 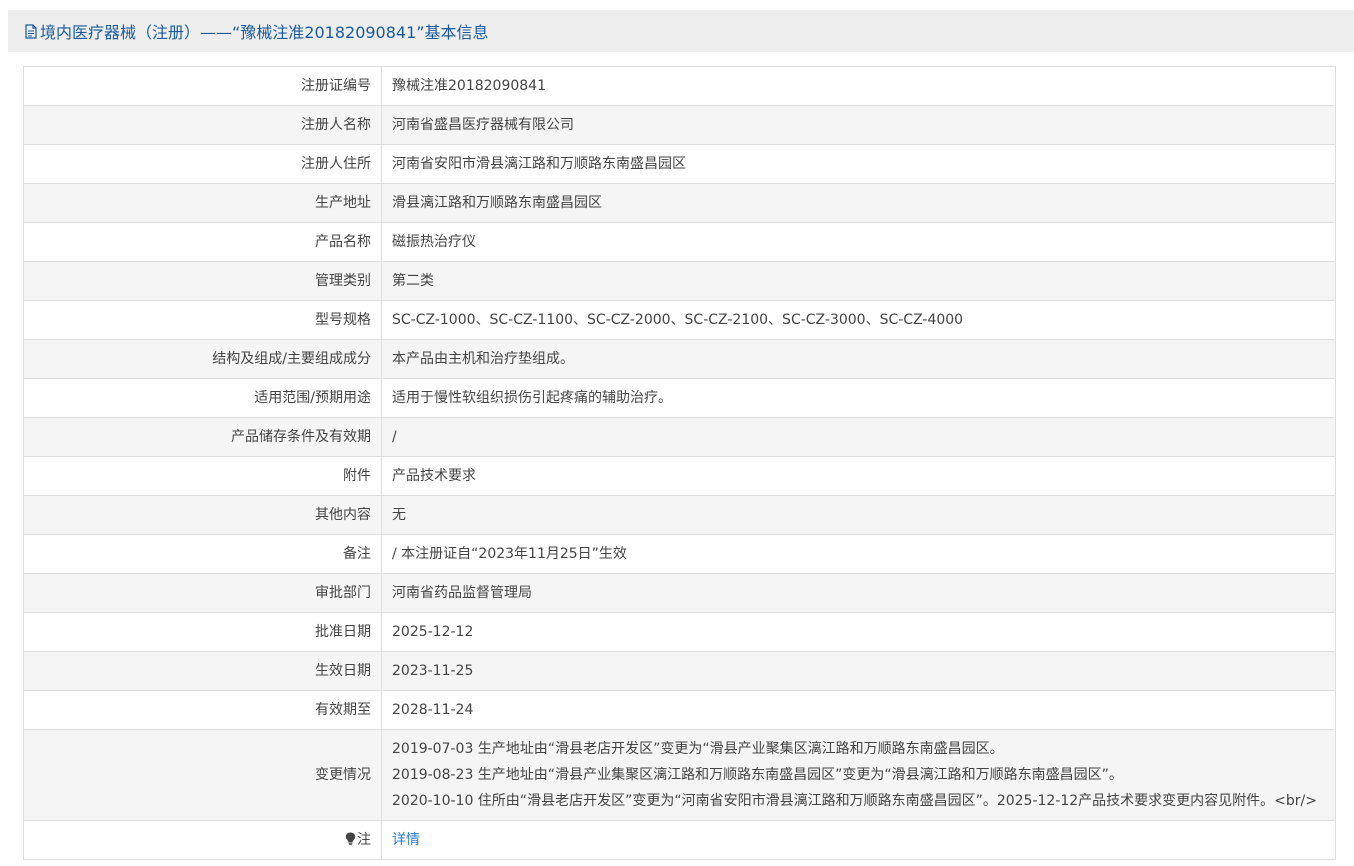 What do you see at coordinates (858, 242) in the screenshot?
I see `row-value: 磁振热治疗仪` at bounding box center [858, 242].